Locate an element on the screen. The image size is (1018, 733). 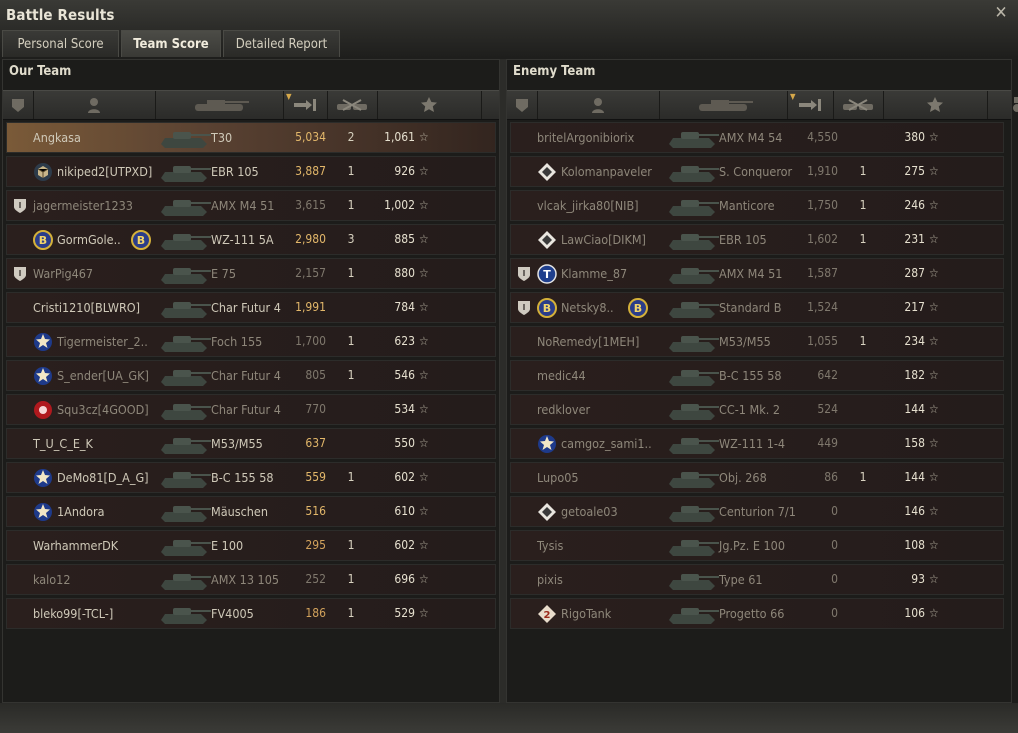
player-row: vlcak_jirka80[NIB] Manticore 1,750 1 246 ☆ is located at coordinates (757, 205).